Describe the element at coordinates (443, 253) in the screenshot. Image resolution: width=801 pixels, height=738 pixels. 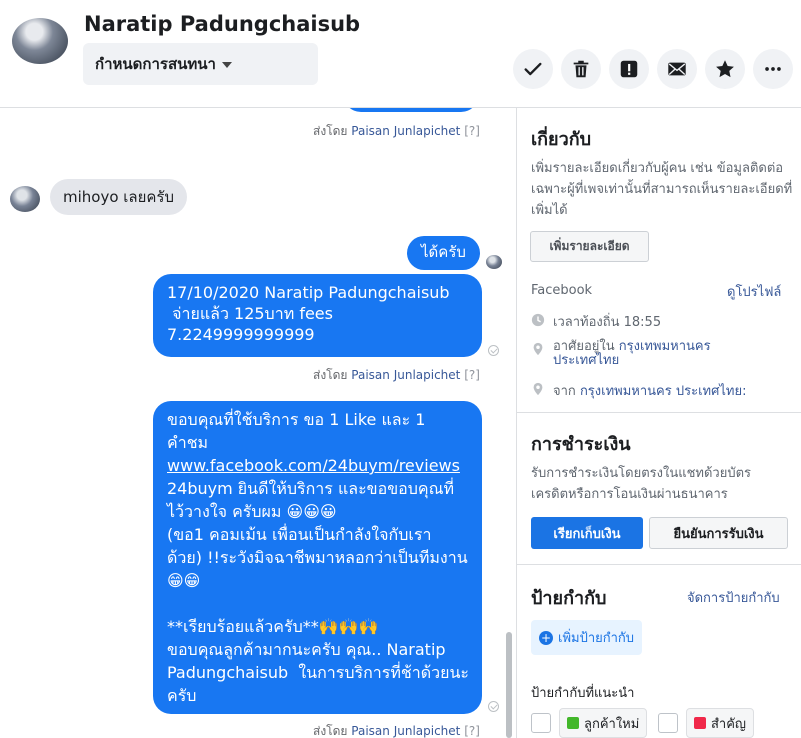
I see `message-bubble-outgoing: ได้ครับ` at that location.